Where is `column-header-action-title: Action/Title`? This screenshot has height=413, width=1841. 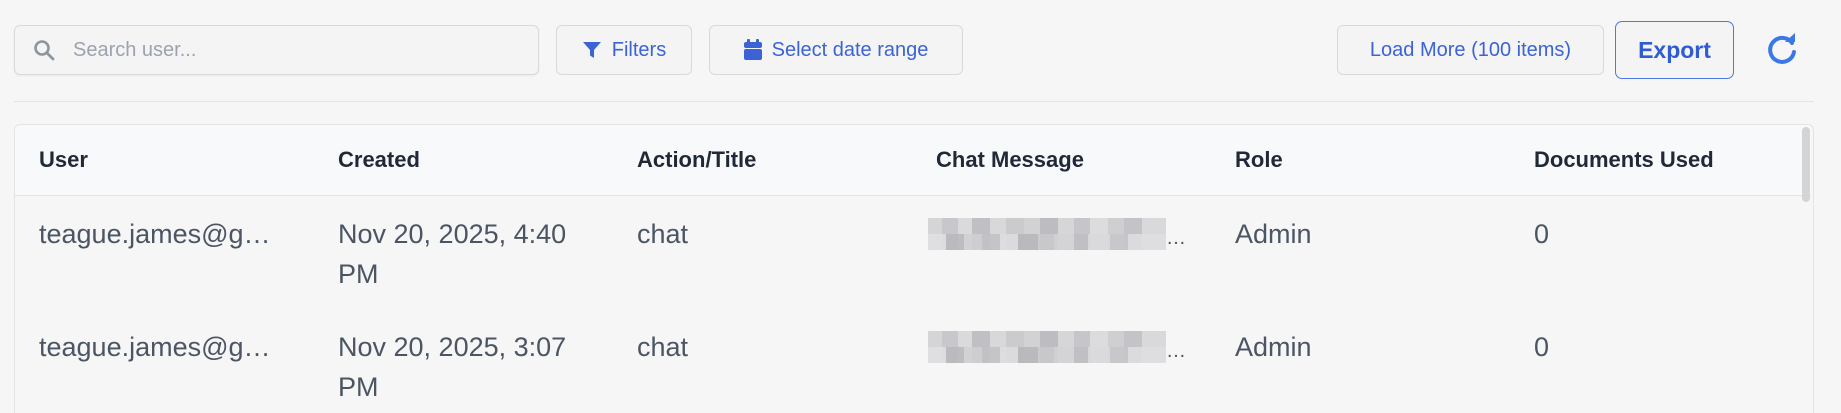
column-header-action-title: Action/Title is located at coordinates (762, 160).